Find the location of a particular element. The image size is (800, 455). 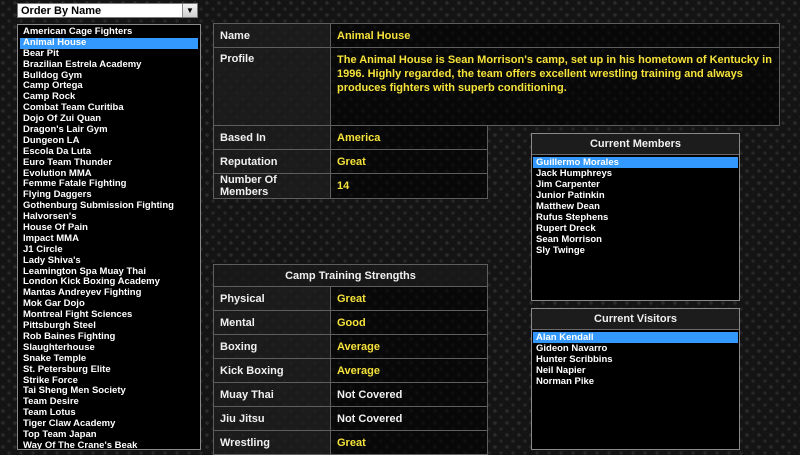

name-label: Name is located at coordinates (272, 35).